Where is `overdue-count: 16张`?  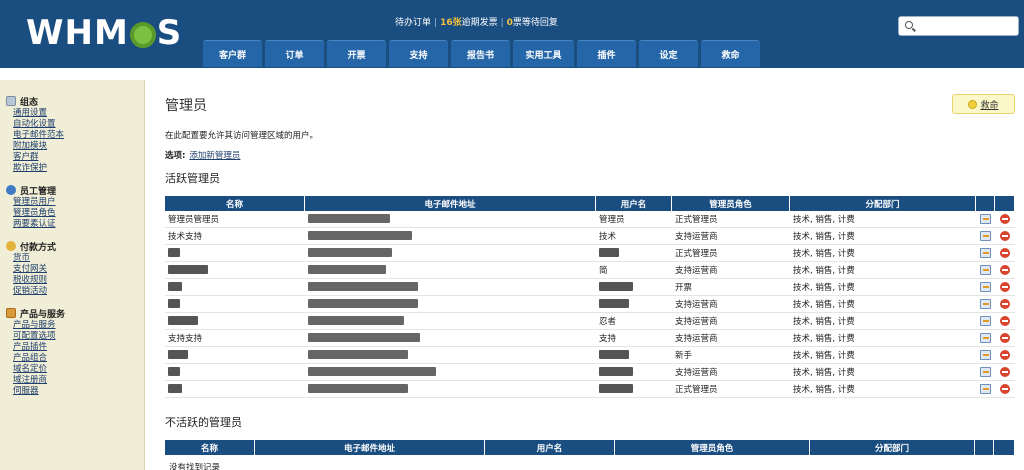
overdue-count: 16张 is located at coordinates (451, 23).